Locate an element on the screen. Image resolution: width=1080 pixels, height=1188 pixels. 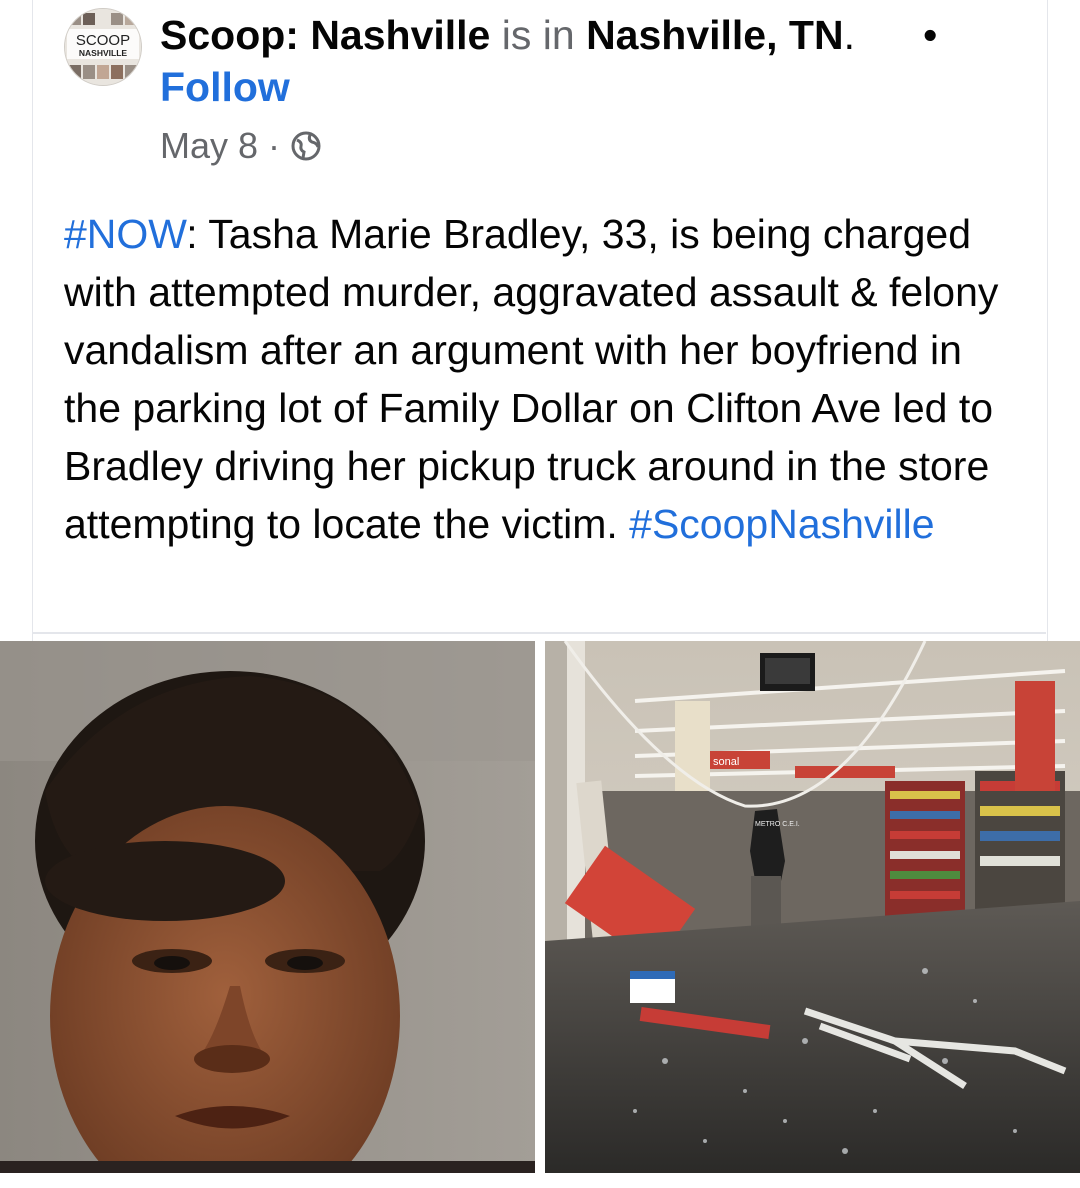
globe-icon is located at coordinates (306, 146).